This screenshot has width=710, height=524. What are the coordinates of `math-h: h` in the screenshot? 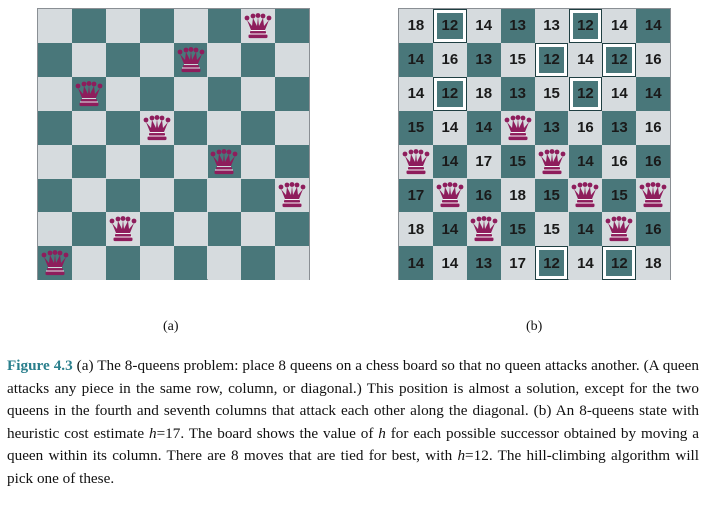 It's located at (153, 433).